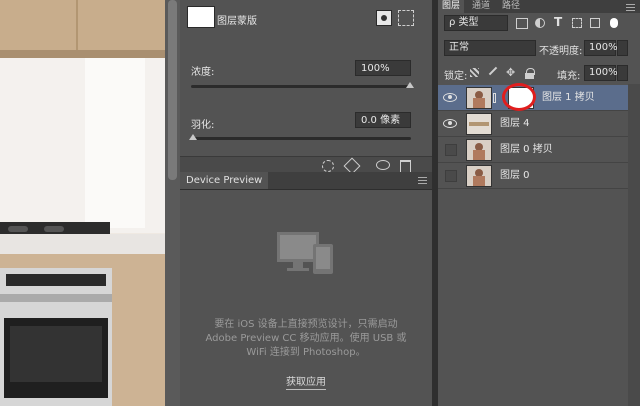 This screenshot has width=640, height=406. Describe the element at coordinates (511, 6) in the screenshot. I see `tab-paths: 路径` at that location.